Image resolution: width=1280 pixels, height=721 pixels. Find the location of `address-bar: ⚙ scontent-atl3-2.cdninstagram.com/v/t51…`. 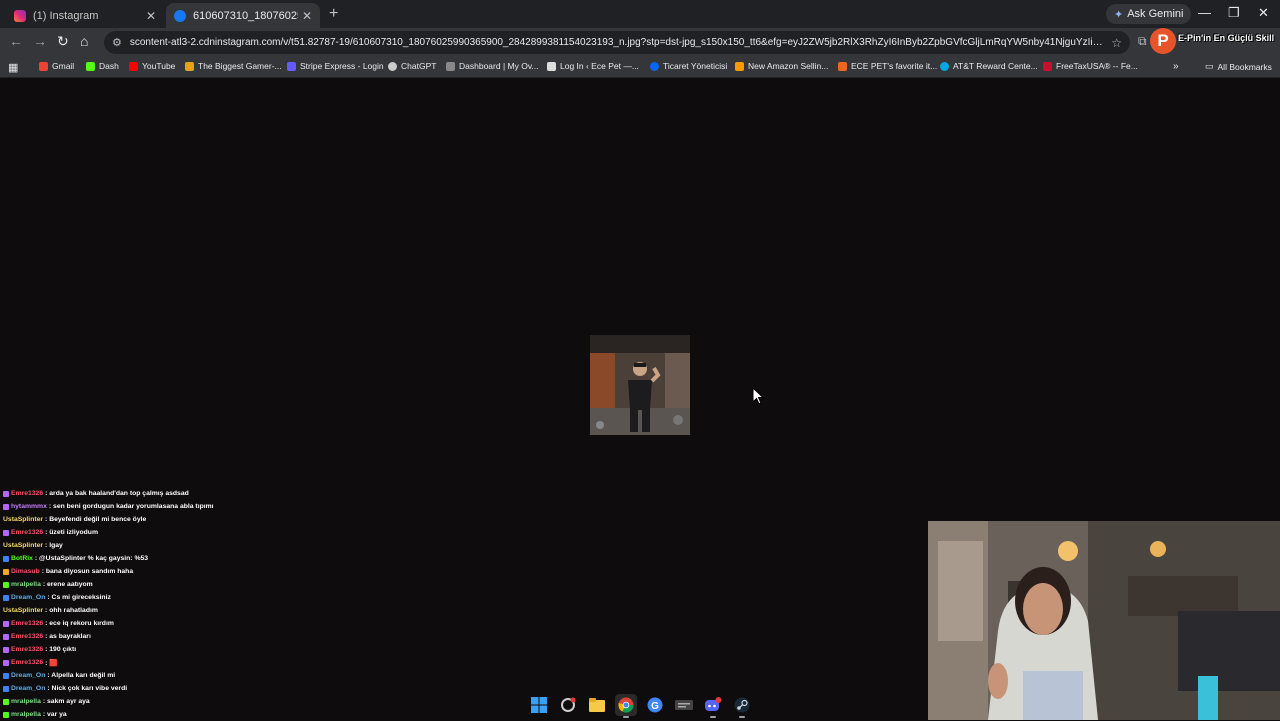

address-bar: ⚙ scontent-atl3-2.cdninstagram.com/v/t51… is located at coordinates (617, 42).